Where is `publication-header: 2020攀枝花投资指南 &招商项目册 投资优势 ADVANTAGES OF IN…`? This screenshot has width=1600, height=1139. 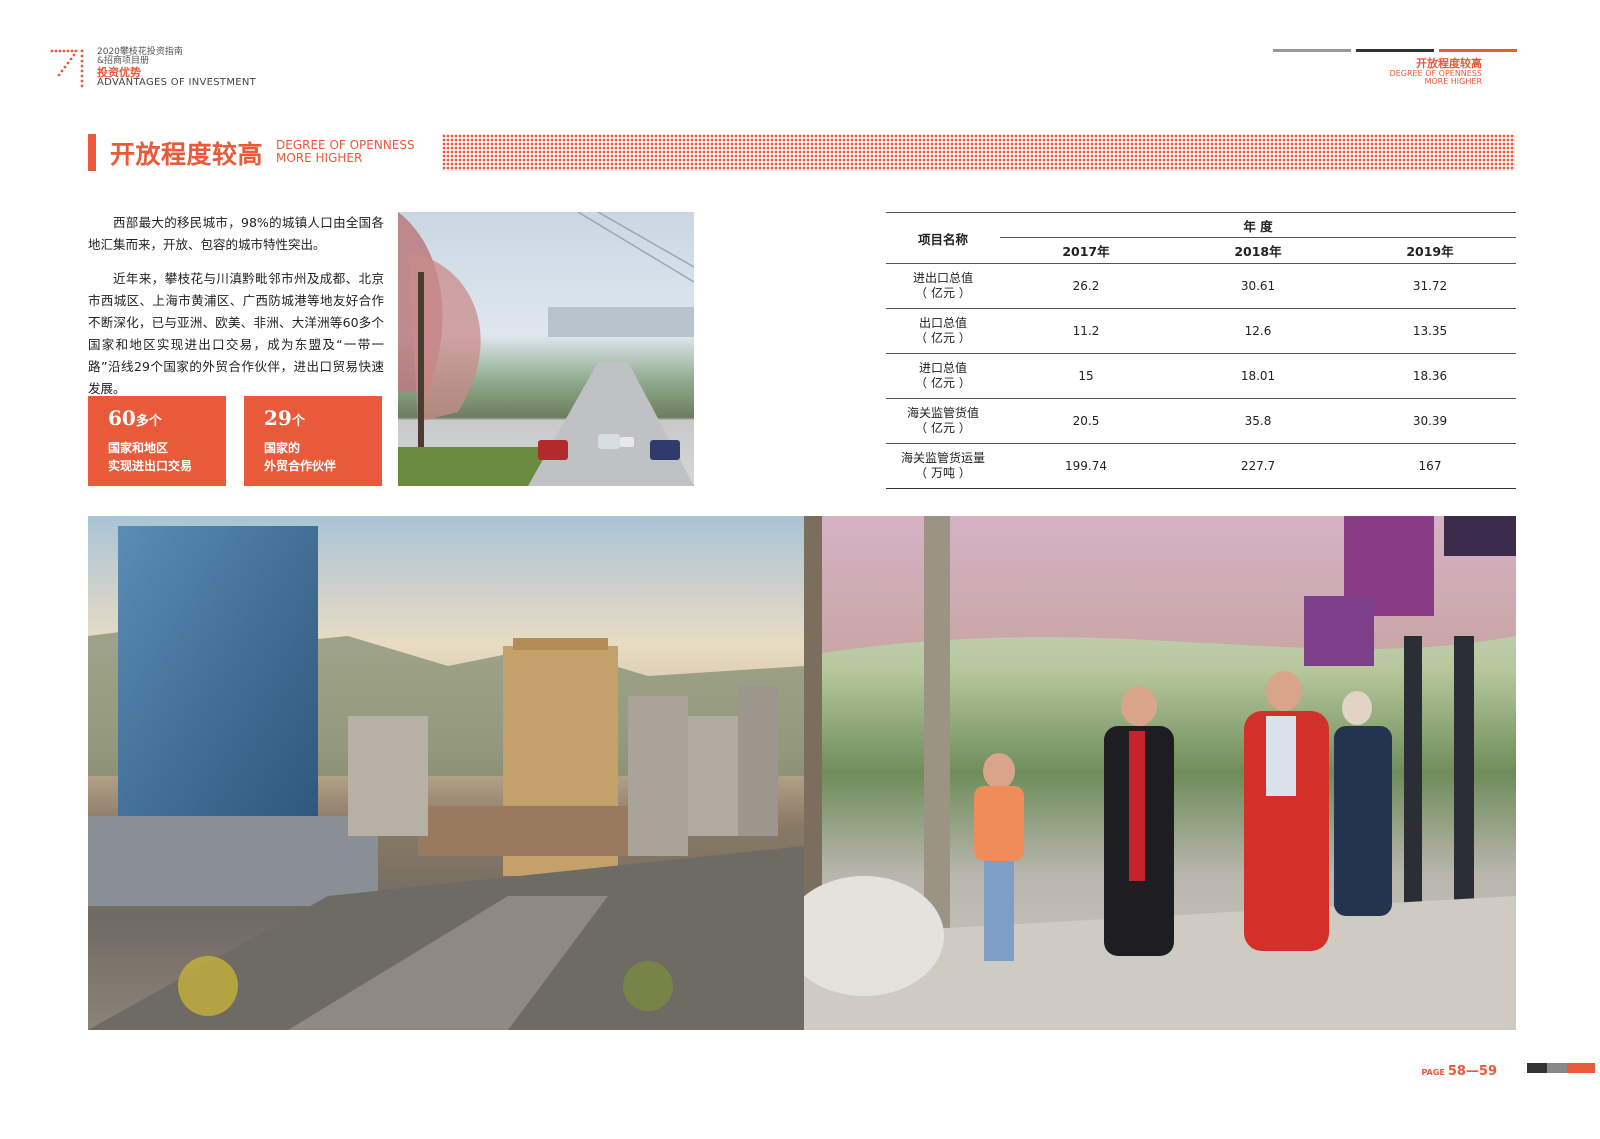
publication-header: 2020攀枝花投资指南 &招商项目册 投资优势 ADVANTAGES OF IN… is located at coordinates (177, 68).